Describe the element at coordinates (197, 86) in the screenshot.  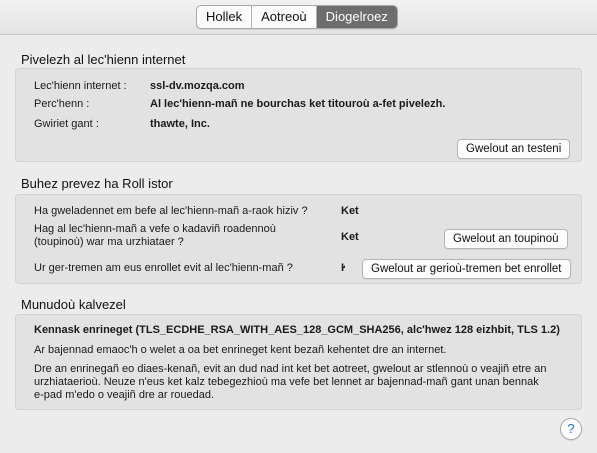
I see `site-value: ssl-dv.mozqa.com` at that location.